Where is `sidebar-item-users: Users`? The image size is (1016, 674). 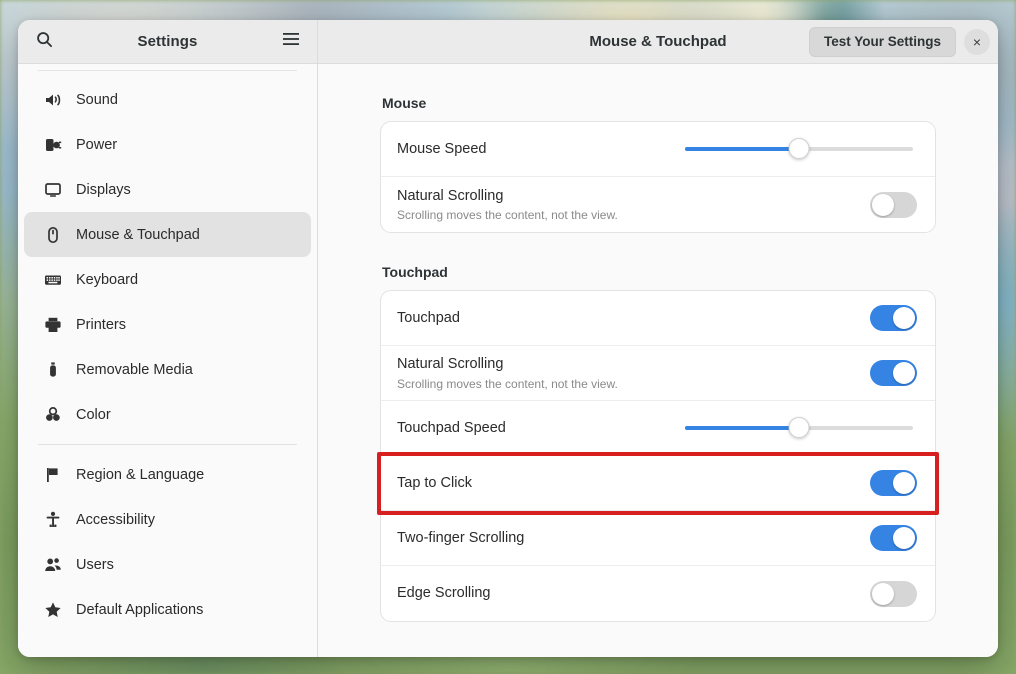
sidebar-item-users: Users is located at coordinates (167, 564).